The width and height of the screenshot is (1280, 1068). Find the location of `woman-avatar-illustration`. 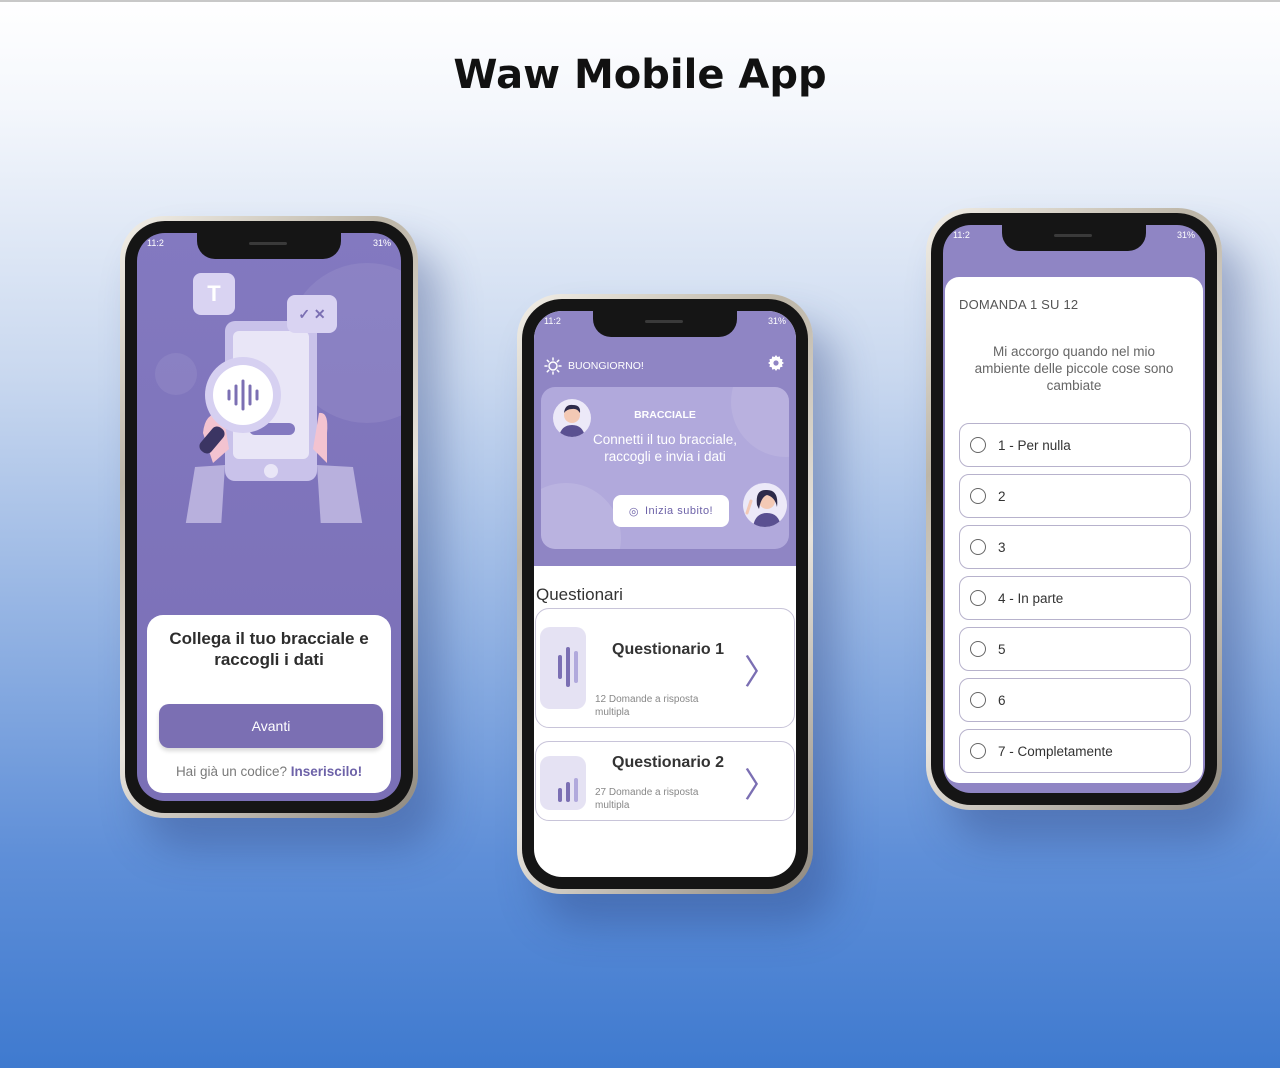

woman-avatar-illustration is located at coordinates (763, 508).